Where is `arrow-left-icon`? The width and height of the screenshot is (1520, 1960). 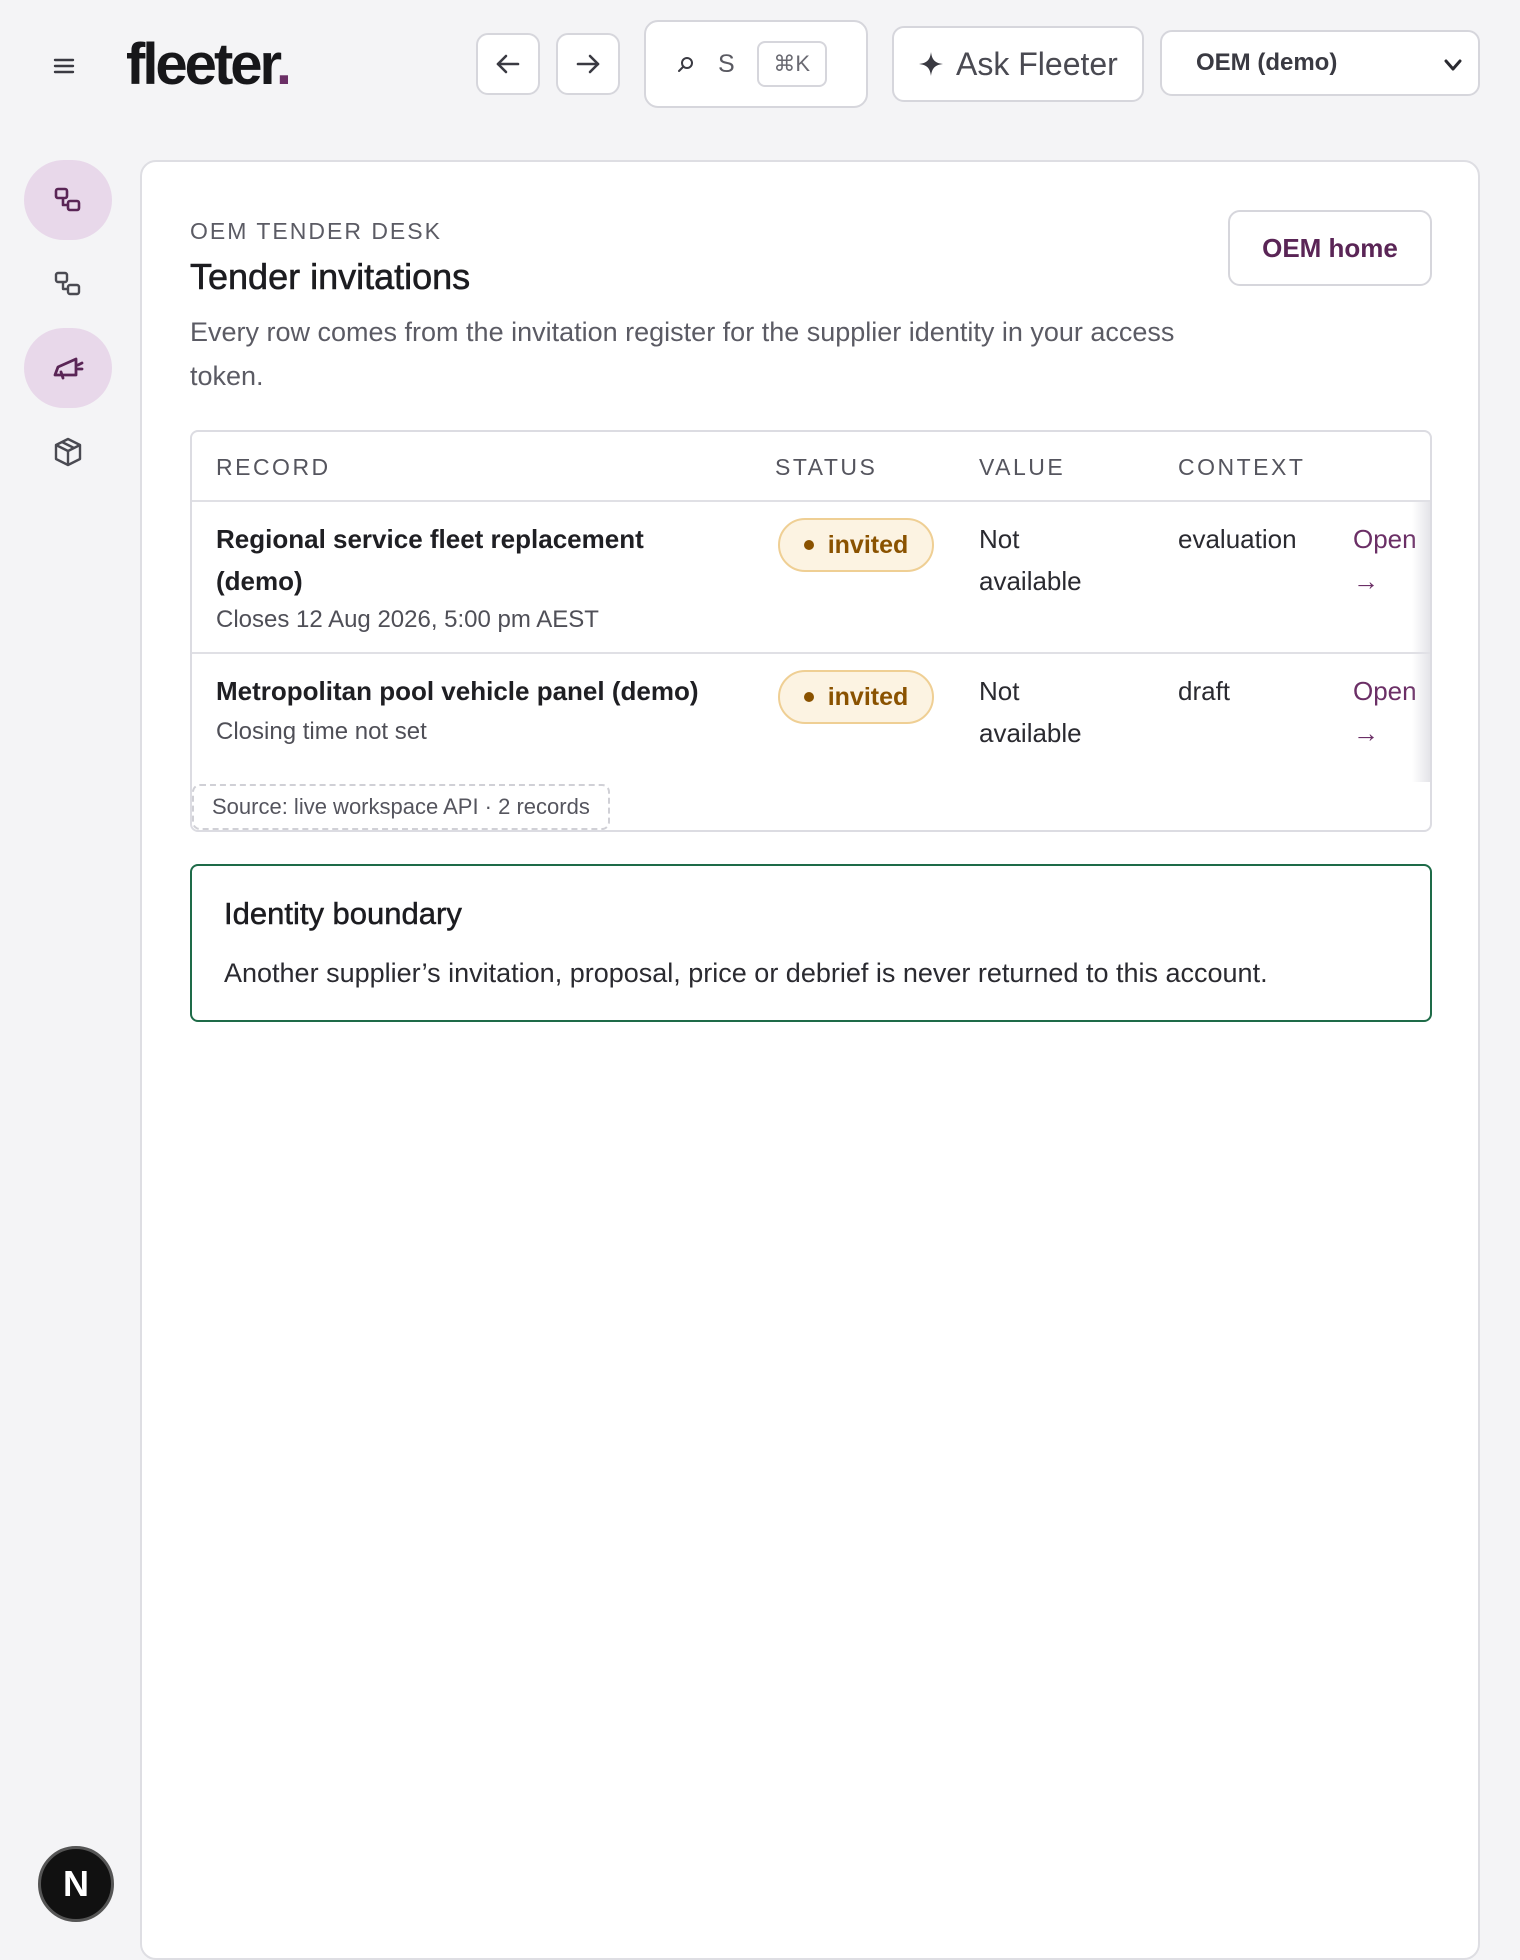 arrow-left-icon is located at coordinates (508, 64).